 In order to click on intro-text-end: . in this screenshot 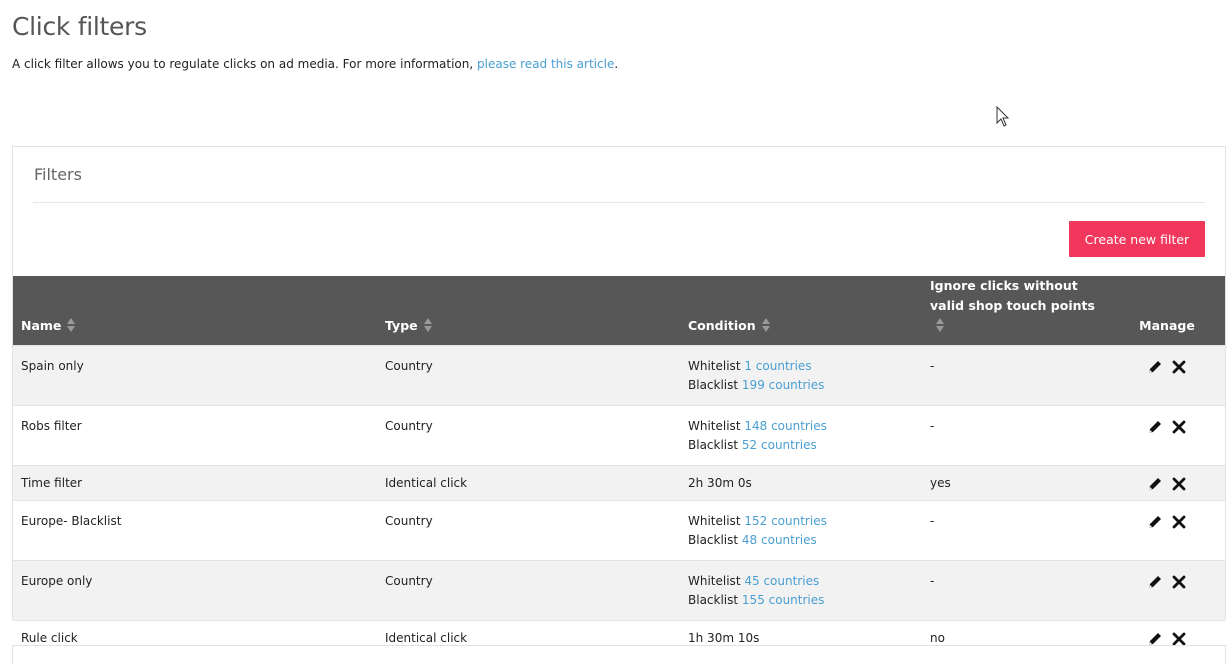, I will do `click(616, 64)`.